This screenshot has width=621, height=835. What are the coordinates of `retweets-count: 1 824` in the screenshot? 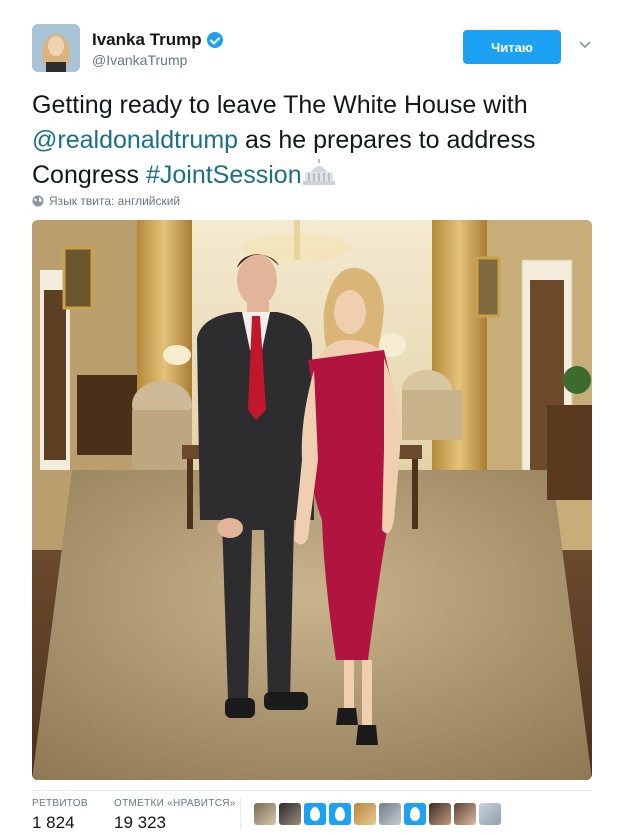 It's located at (53, 823).